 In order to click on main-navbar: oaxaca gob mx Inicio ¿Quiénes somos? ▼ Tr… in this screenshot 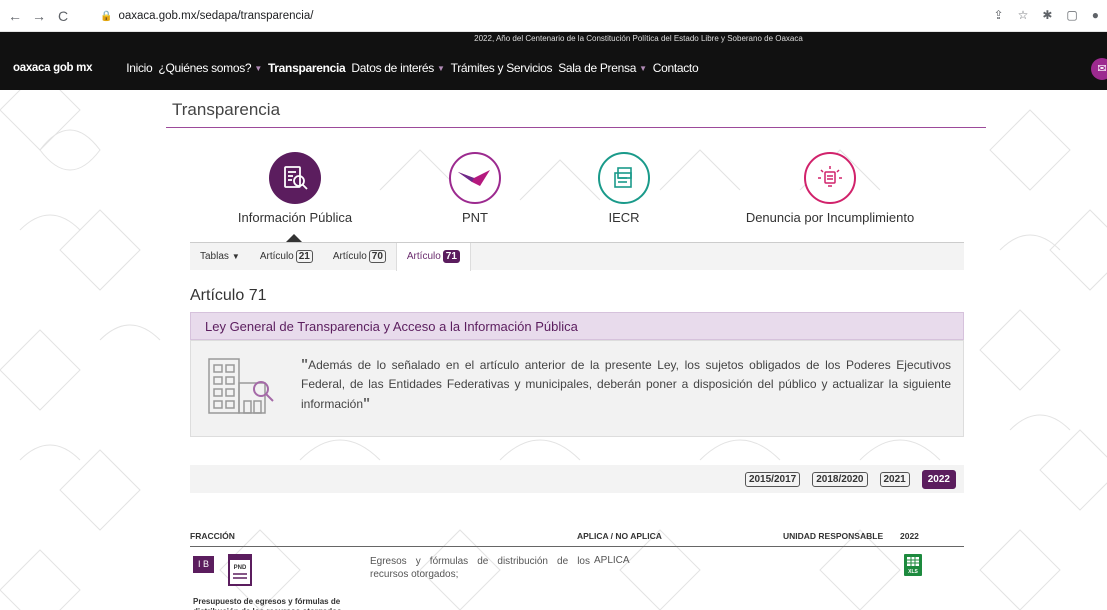, I will do `click(553, 68)`.